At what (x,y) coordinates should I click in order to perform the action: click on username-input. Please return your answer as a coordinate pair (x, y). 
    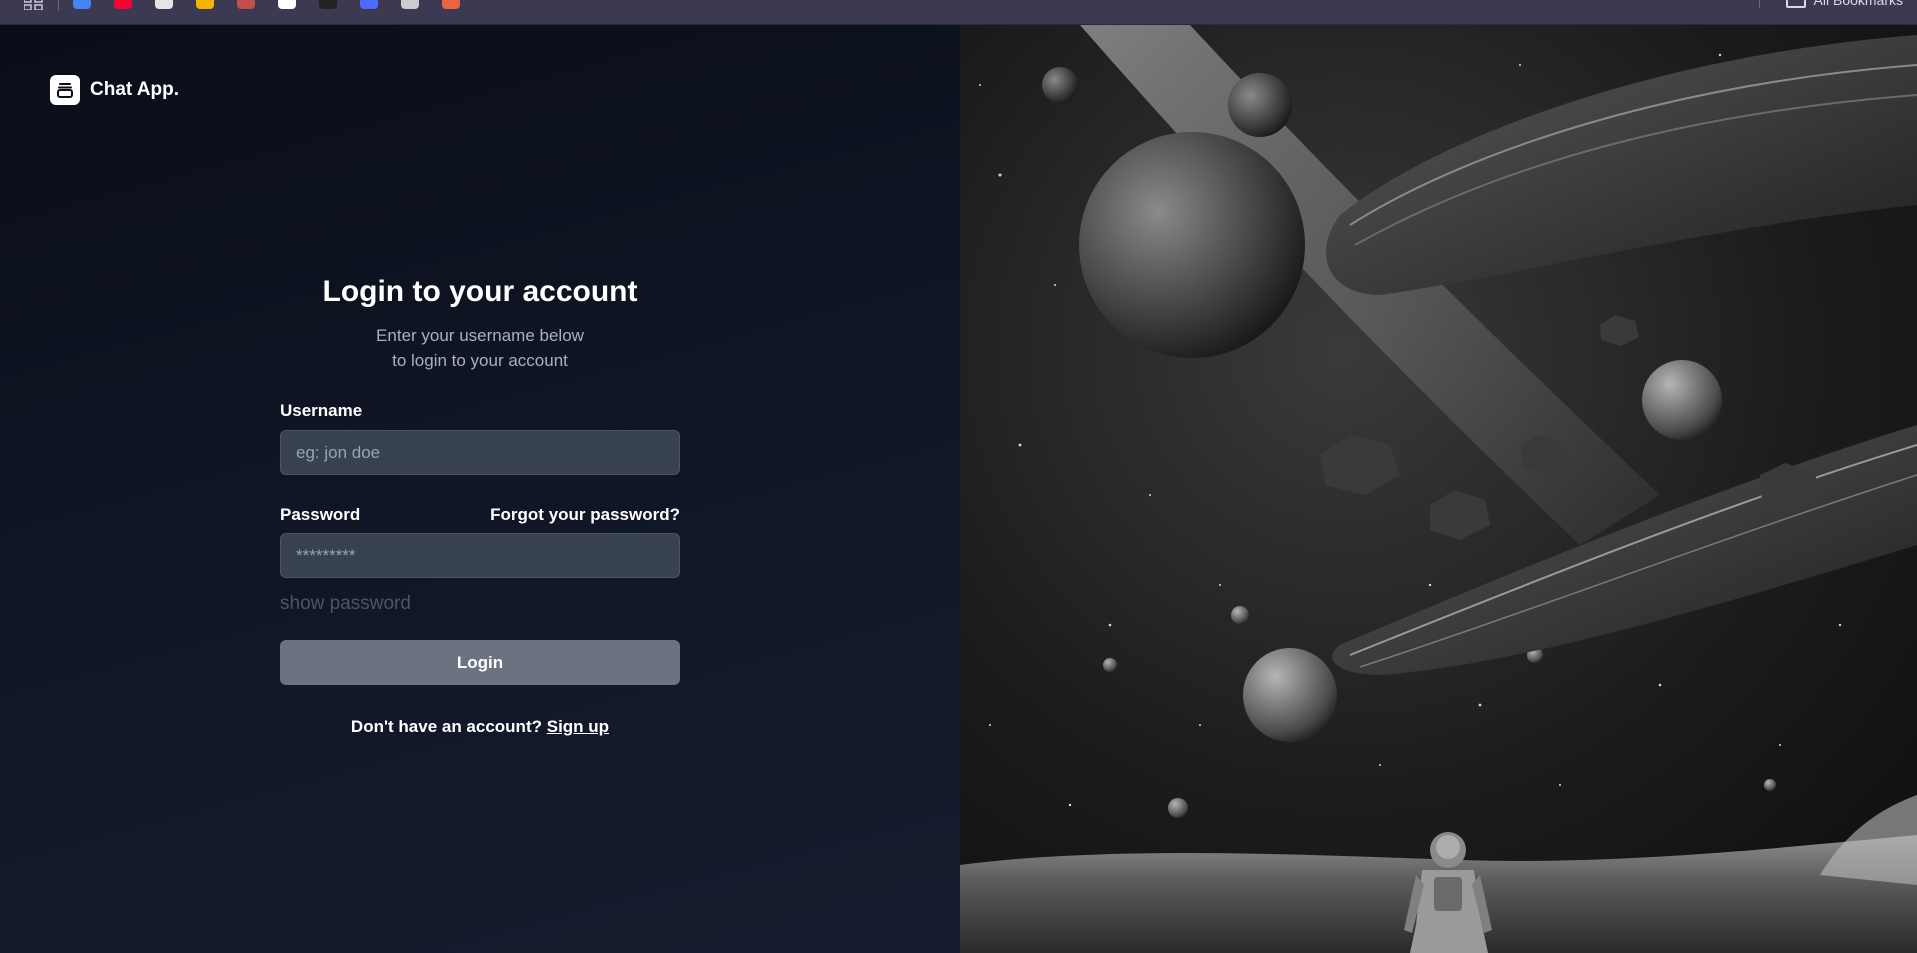
    Looking at the image, I should click on (480, 452).